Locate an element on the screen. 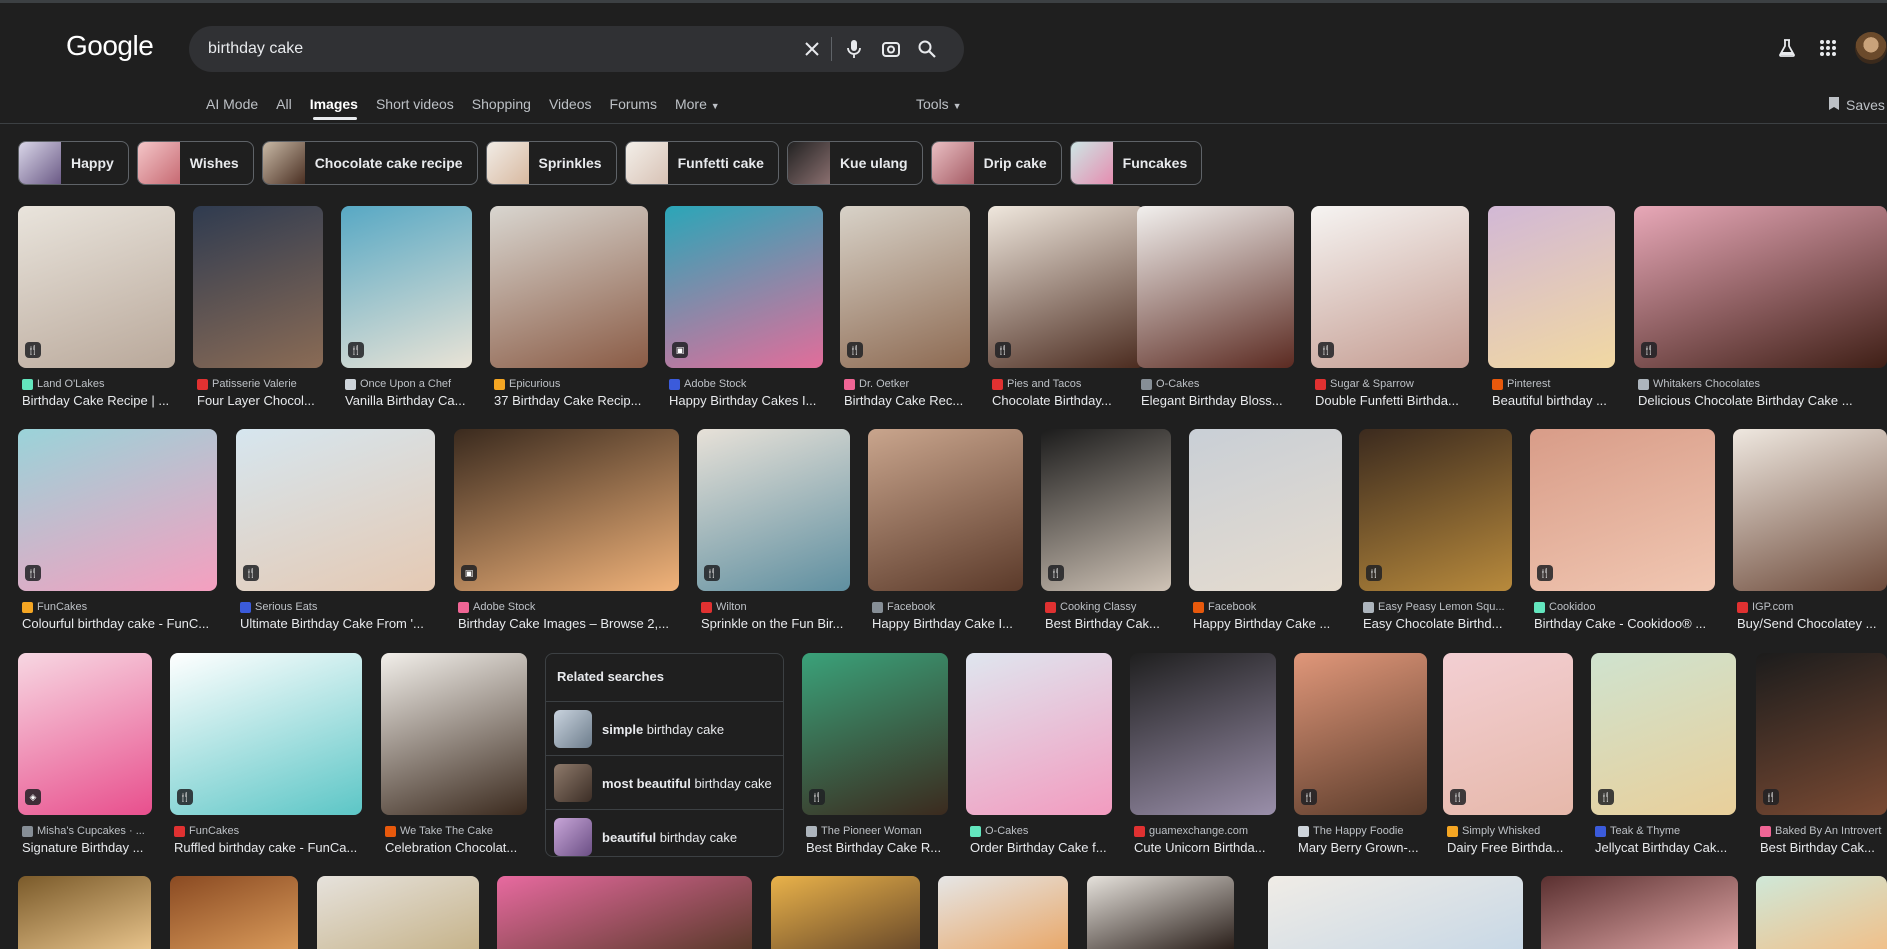 The height and width of the screenshot is (949, 1887). chip-happy: Happy is located at coordinates (73, 163).